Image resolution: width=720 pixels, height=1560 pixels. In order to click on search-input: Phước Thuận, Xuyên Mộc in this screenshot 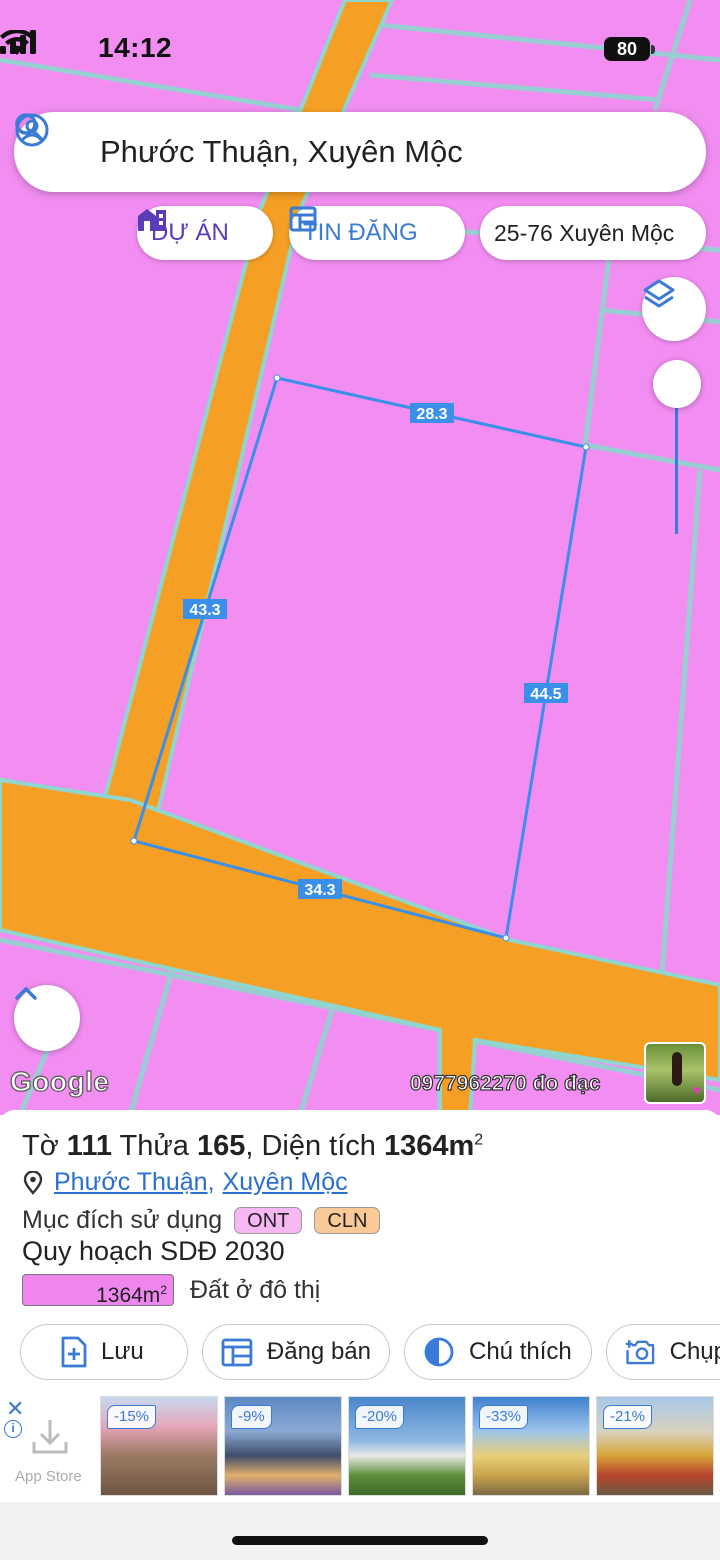, I will do `click(281, 152)`.